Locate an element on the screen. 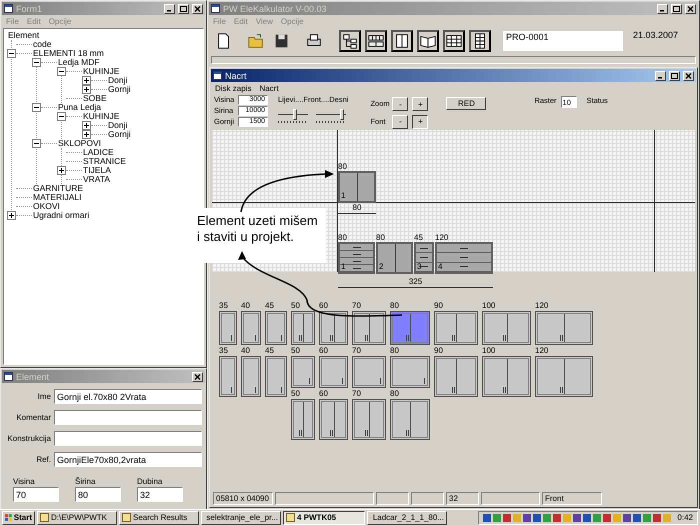 Image resolution: width=700 pixels, height=525 pixels. menu-item: Disk zapis is located at coordinates (233, 88).